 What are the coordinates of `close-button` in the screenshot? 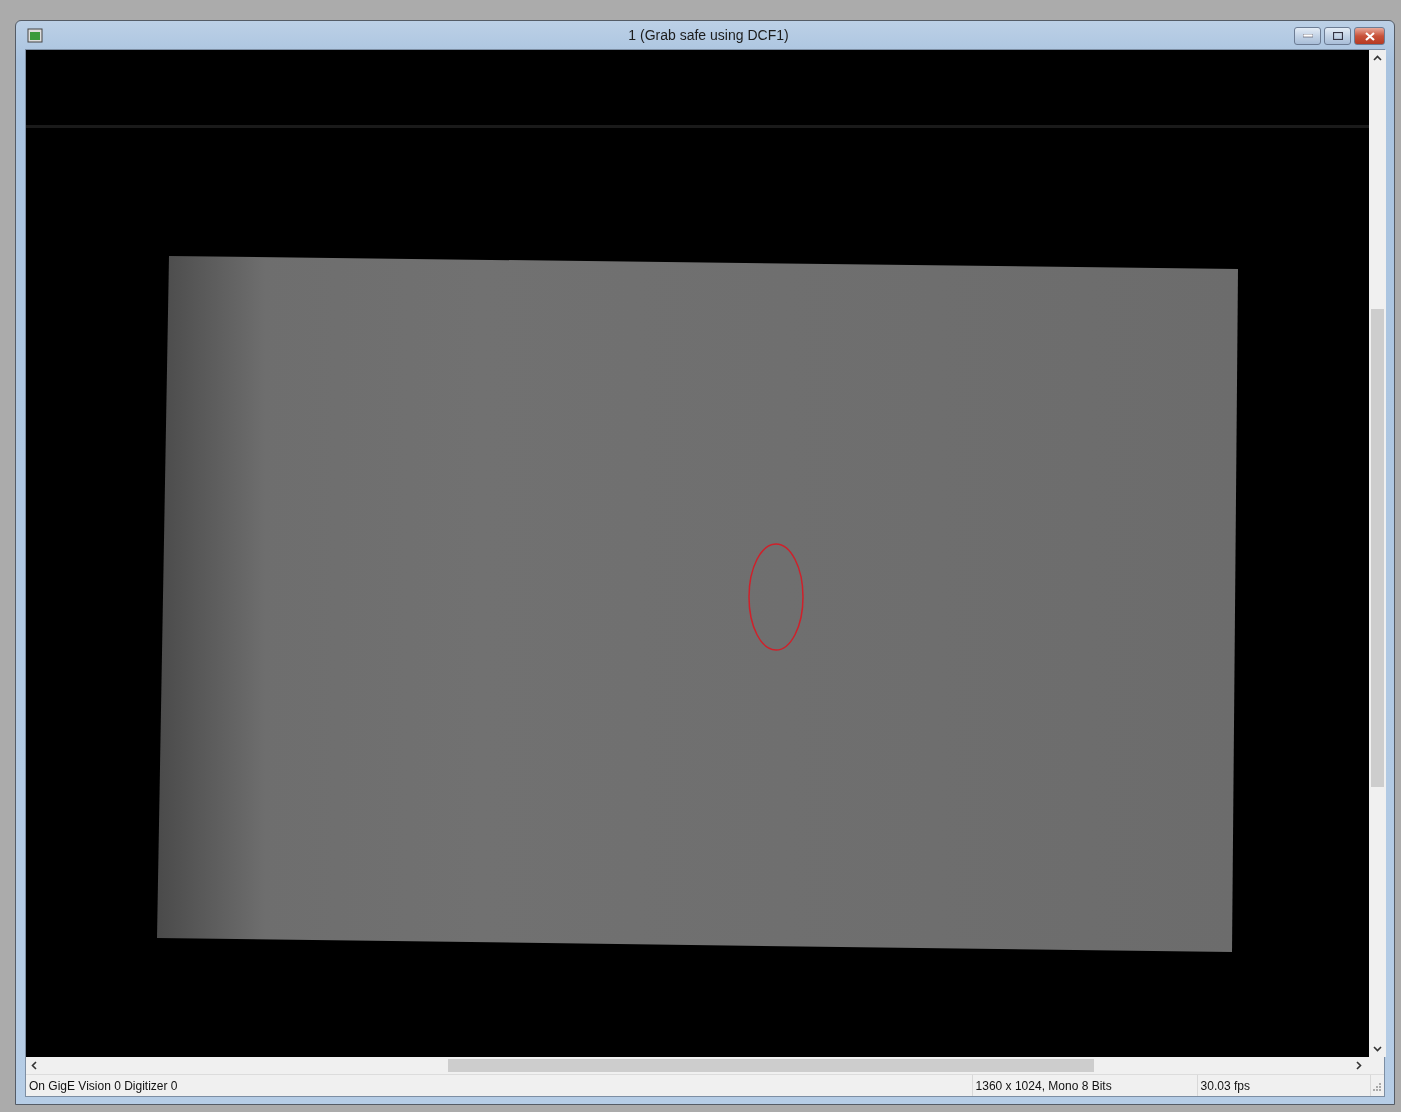 It's located at (1369, 36).